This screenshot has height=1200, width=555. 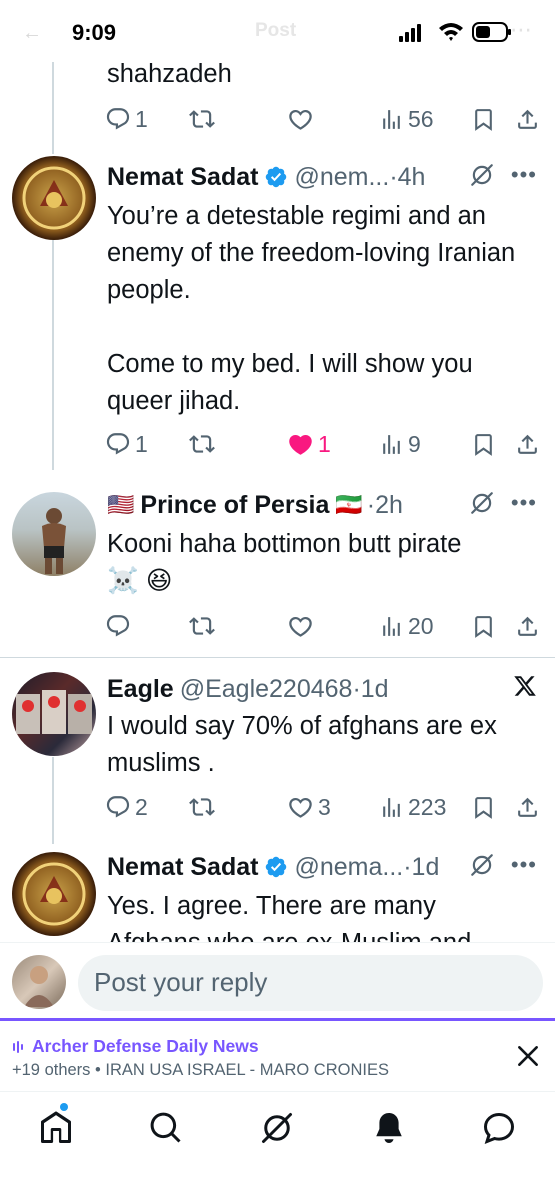 I want to click on post-emoji: ☠️ 😆, so click(x=140, y=581).